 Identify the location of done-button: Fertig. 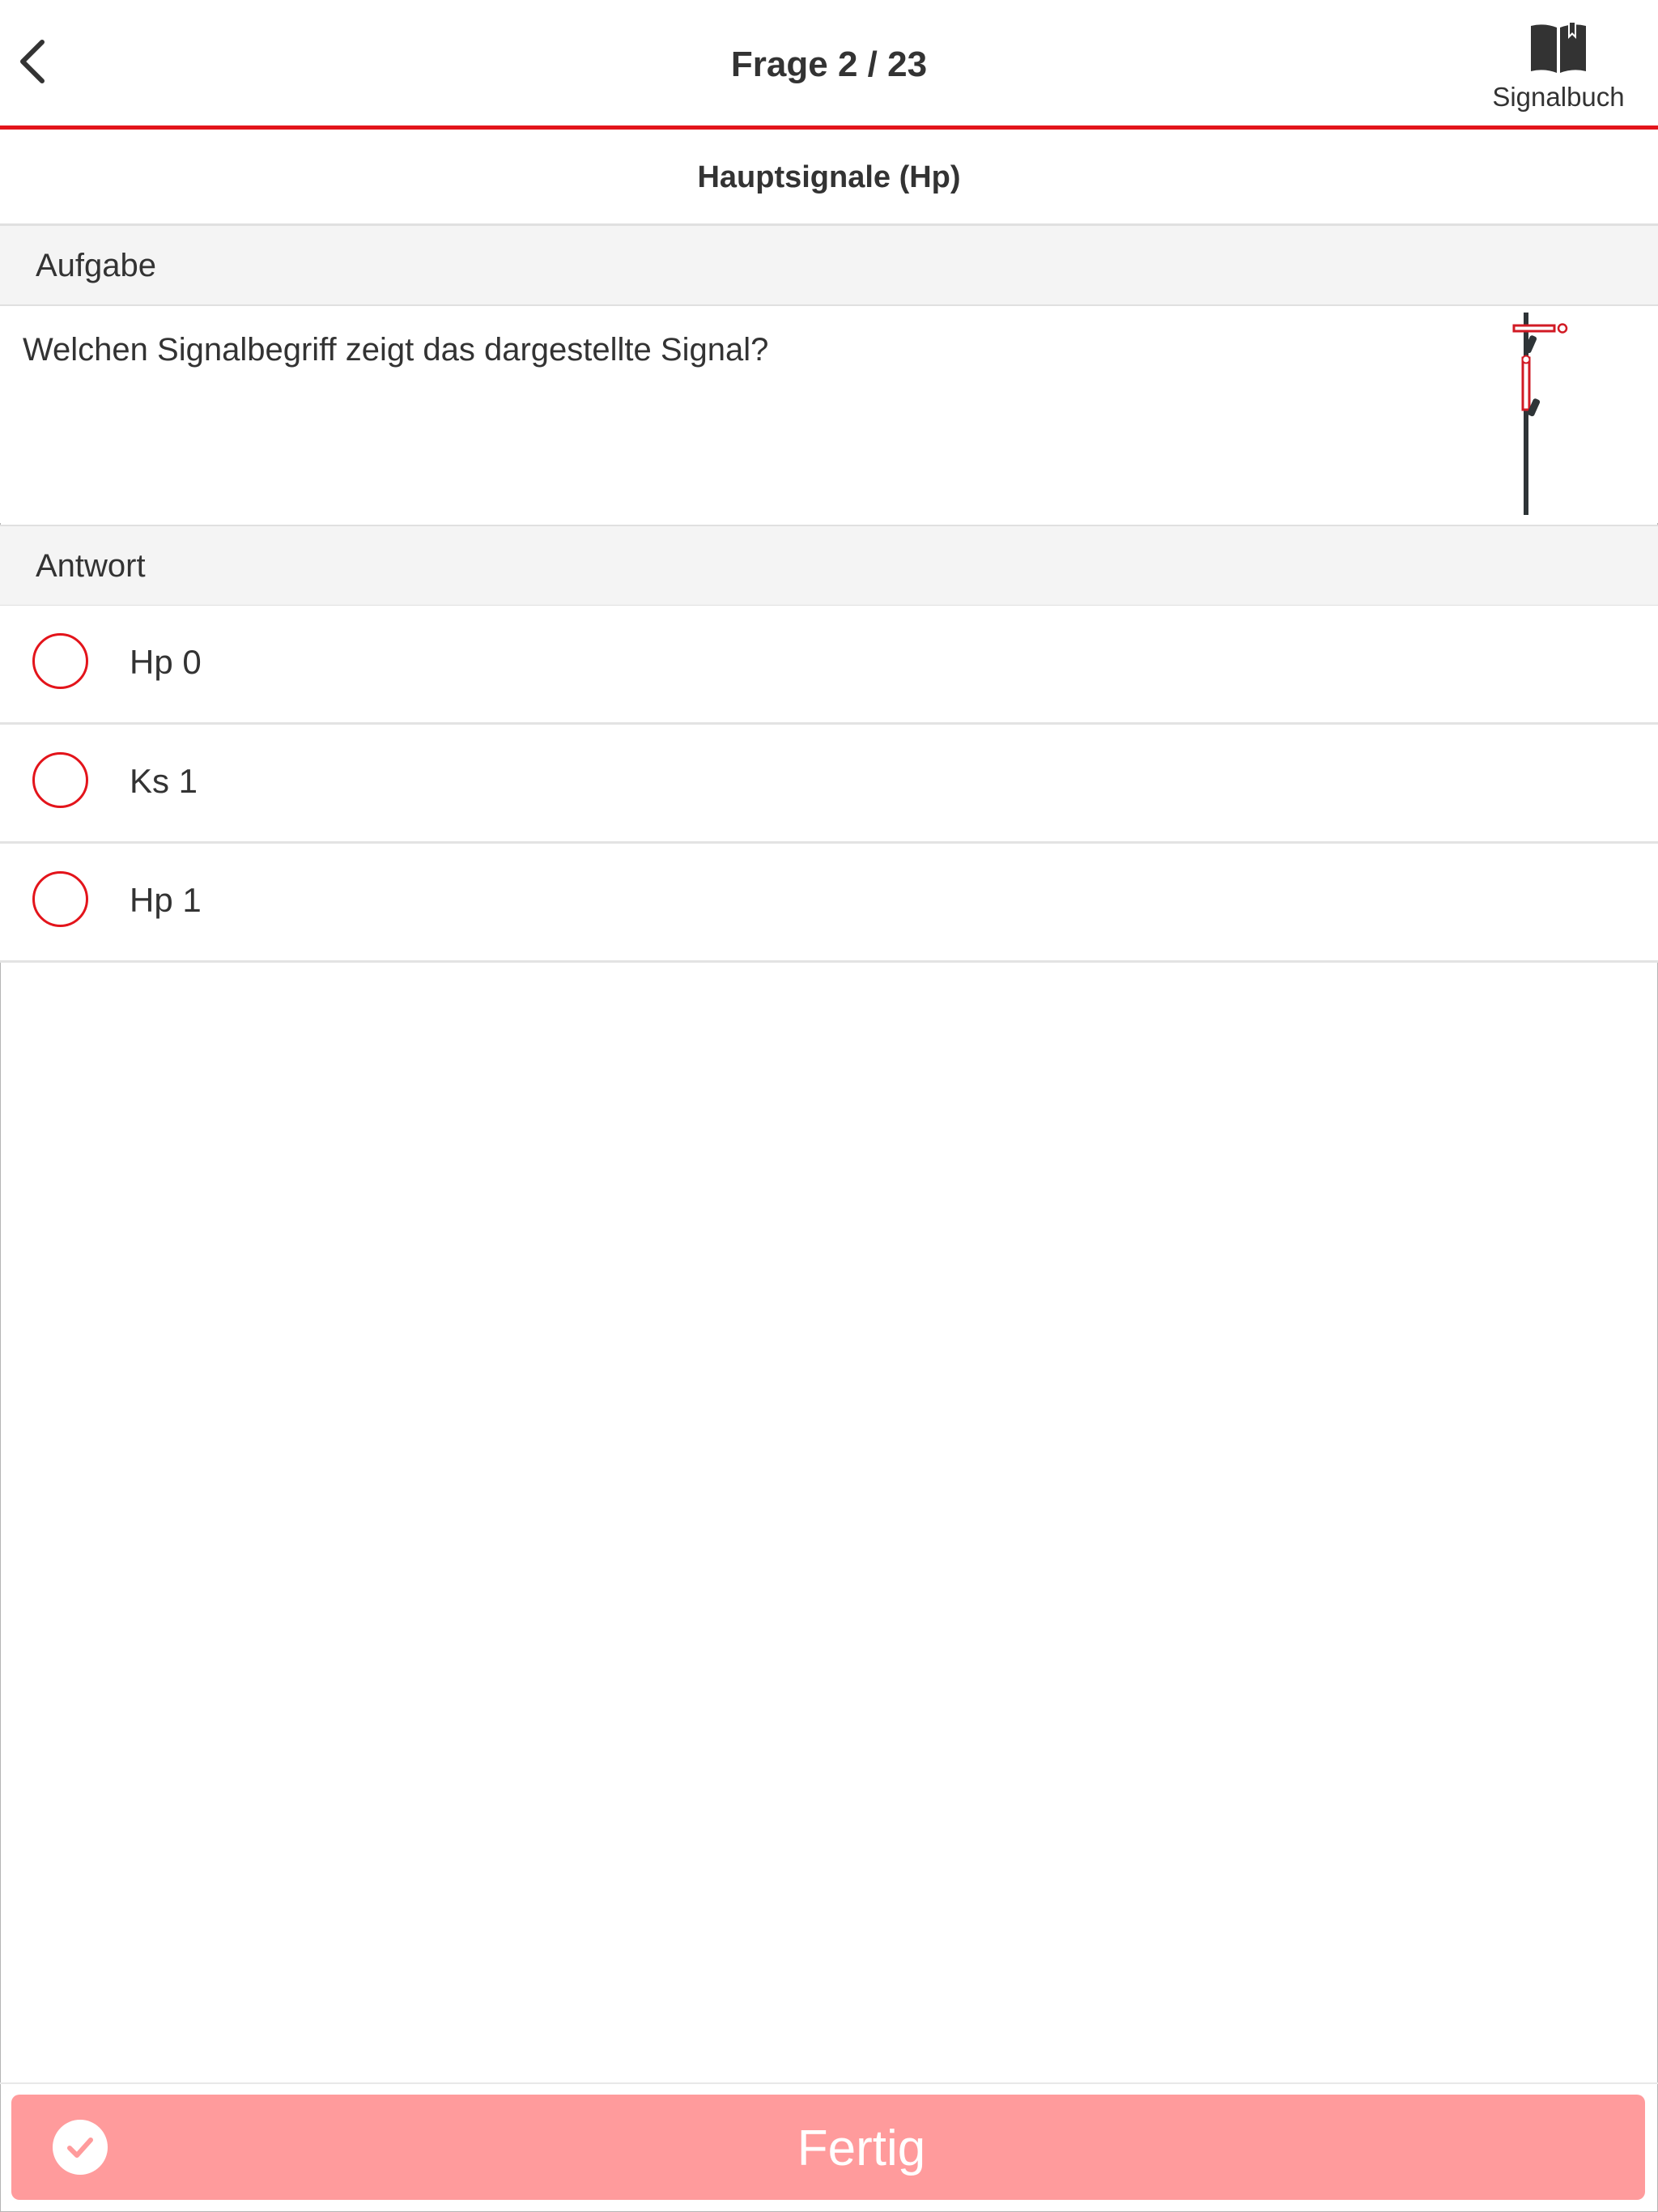
(828, 2148).